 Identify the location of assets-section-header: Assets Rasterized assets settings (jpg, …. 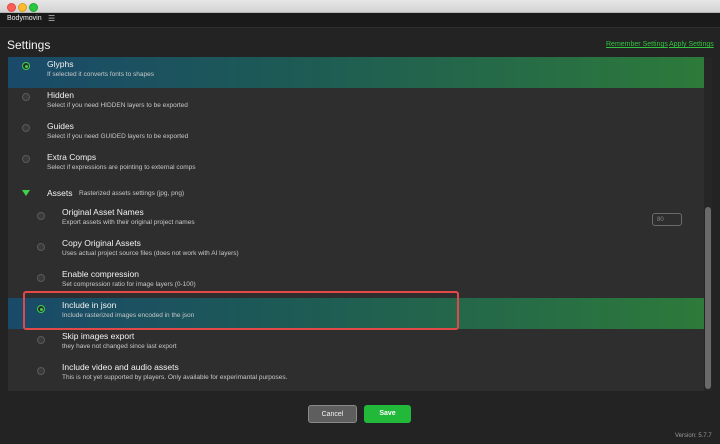
(356, 193).